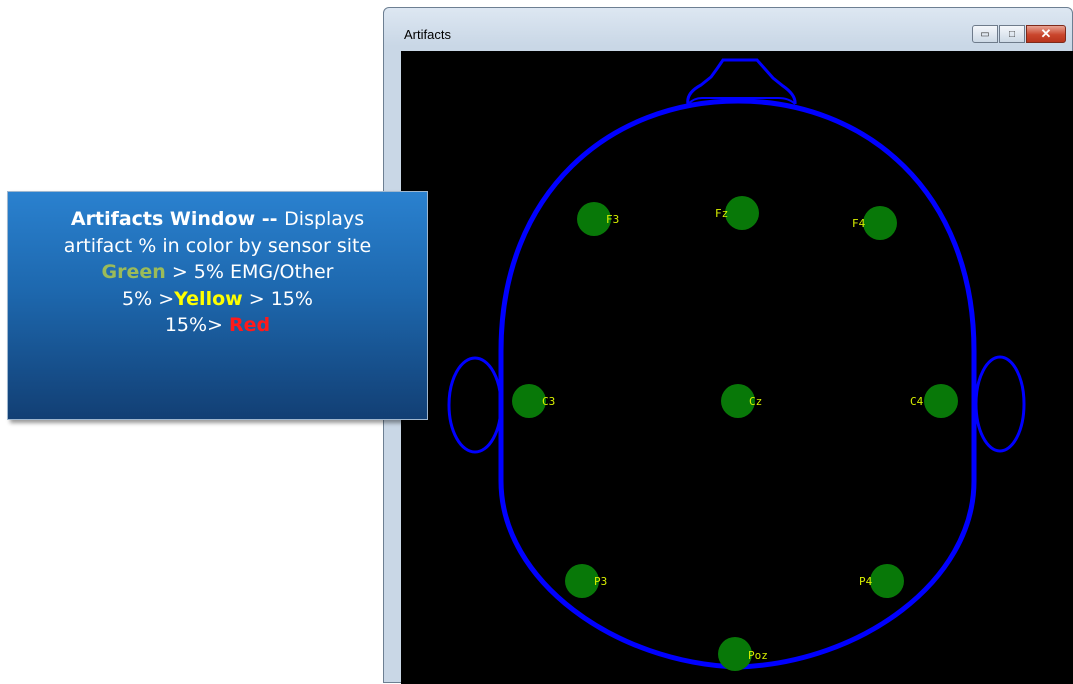  I want to click on red-label: Red, so click(250, 325).